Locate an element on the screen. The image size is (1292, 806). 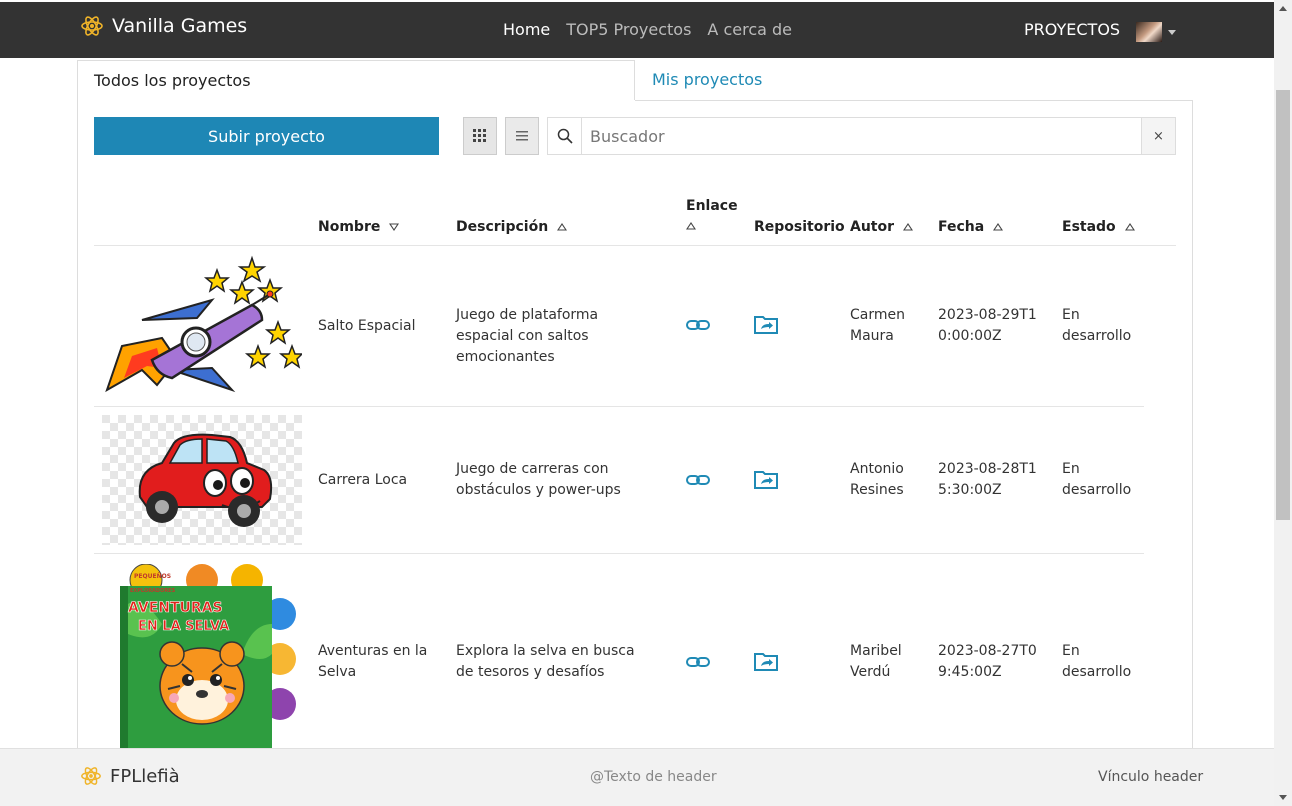
header-status: Estado is located at coordinates (1098, 227).